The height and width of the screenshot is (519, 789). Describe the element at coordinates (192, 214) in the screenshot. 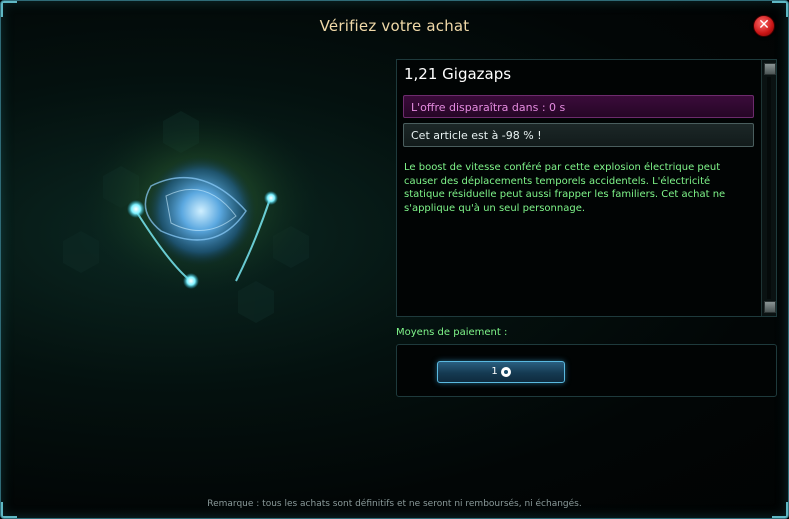

I see `item-artwork` at that location.